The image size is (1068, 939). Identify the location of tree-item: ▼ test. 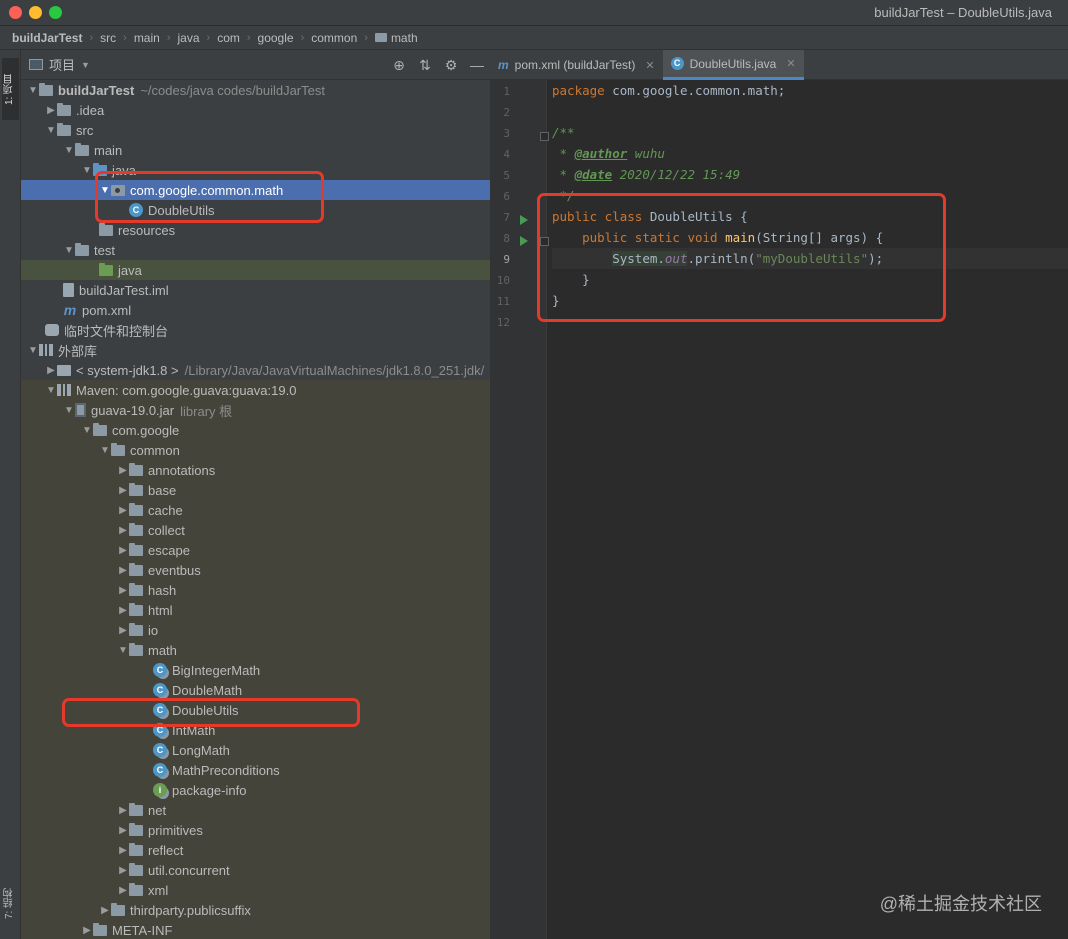
(255, 250).